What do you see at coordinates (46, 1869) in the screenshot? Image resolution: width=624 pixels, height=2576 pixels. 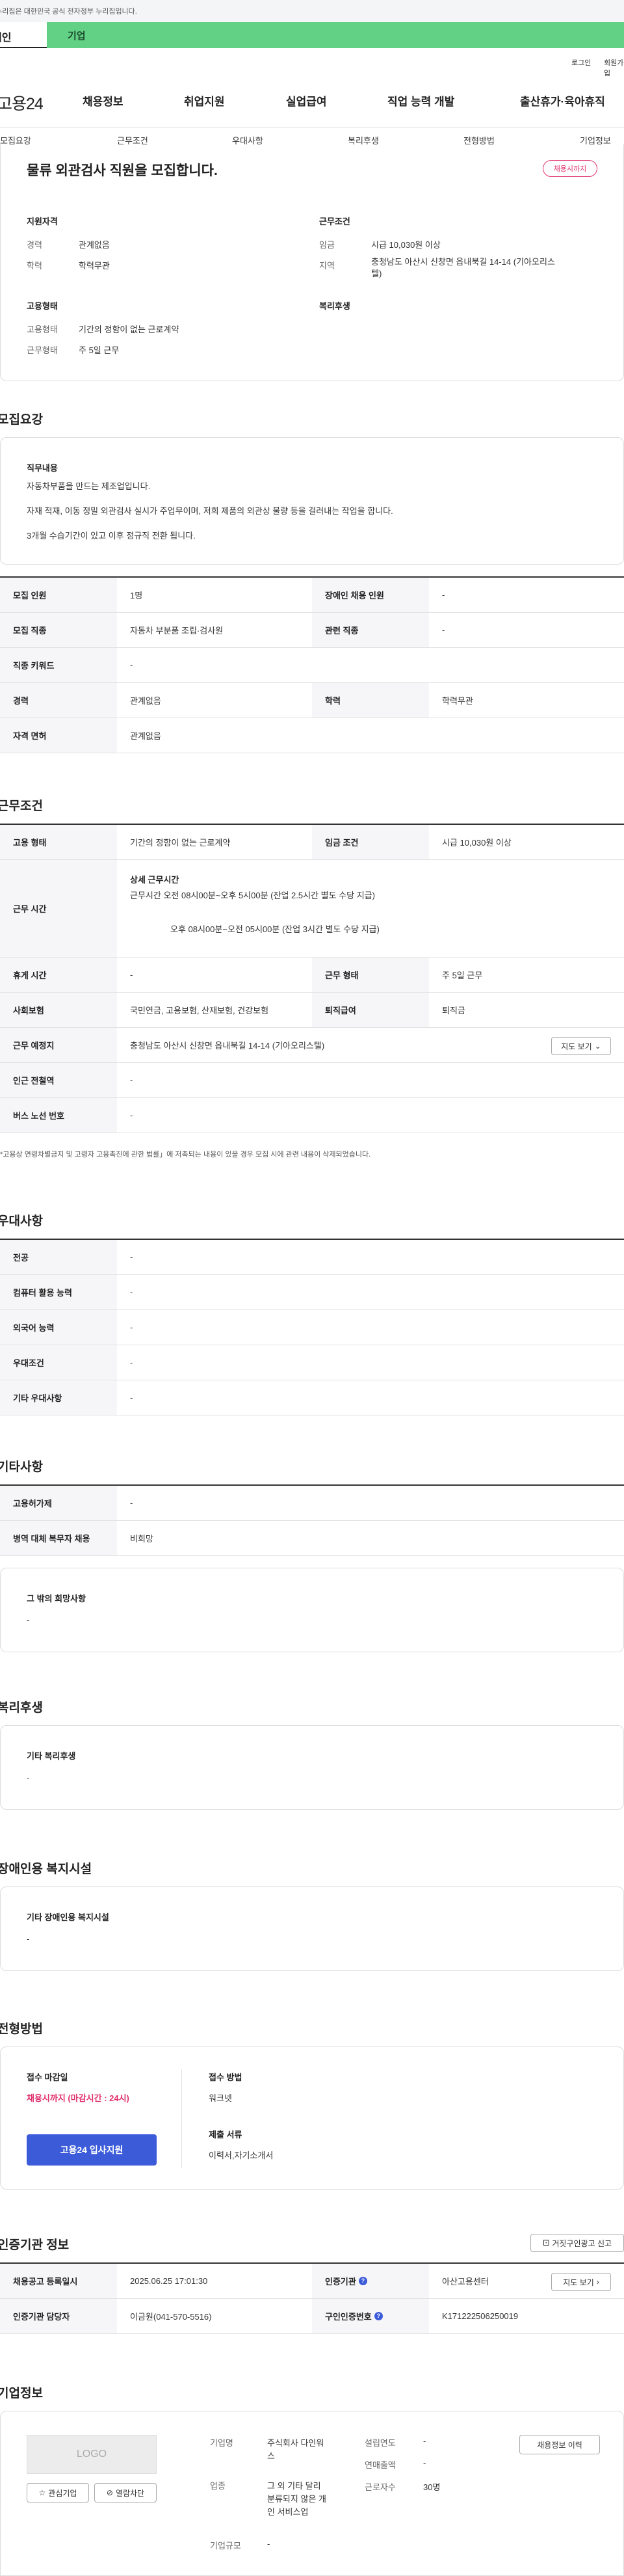 I see `disab-heading: 장애인용 복지시설` at bounding box center [46, 1869].